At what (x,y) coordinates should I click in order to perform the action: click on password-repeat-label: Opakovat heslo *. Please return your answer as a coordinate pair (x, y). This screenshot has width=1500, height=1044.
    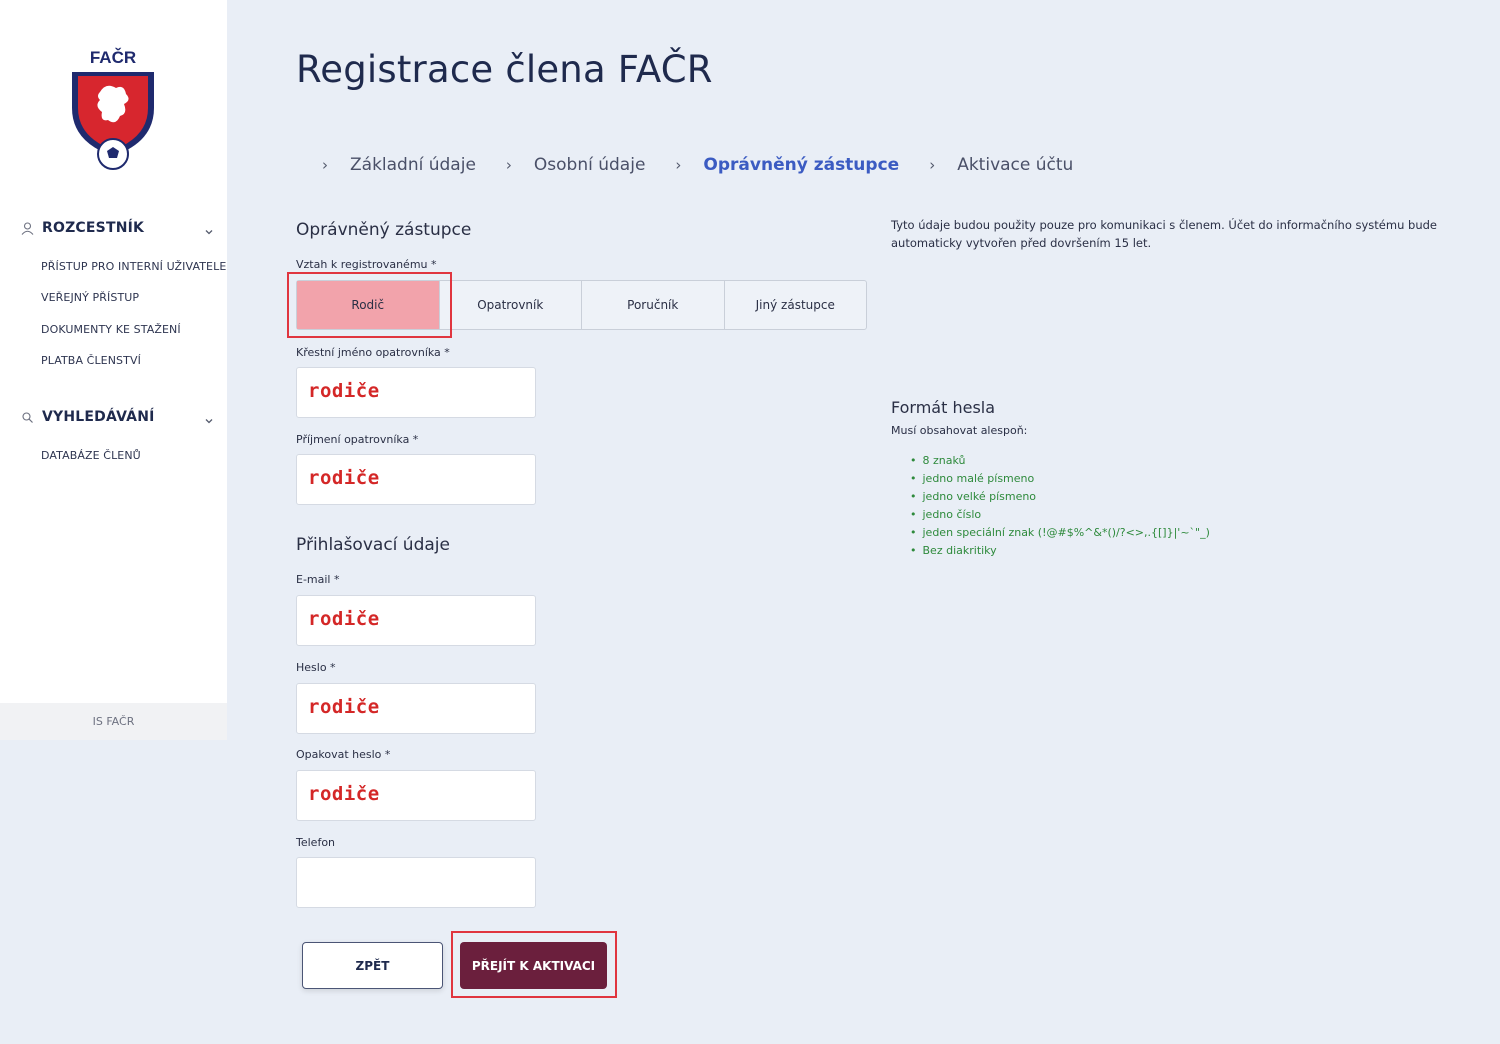
    Looking at the image, I should click on (343, 754).